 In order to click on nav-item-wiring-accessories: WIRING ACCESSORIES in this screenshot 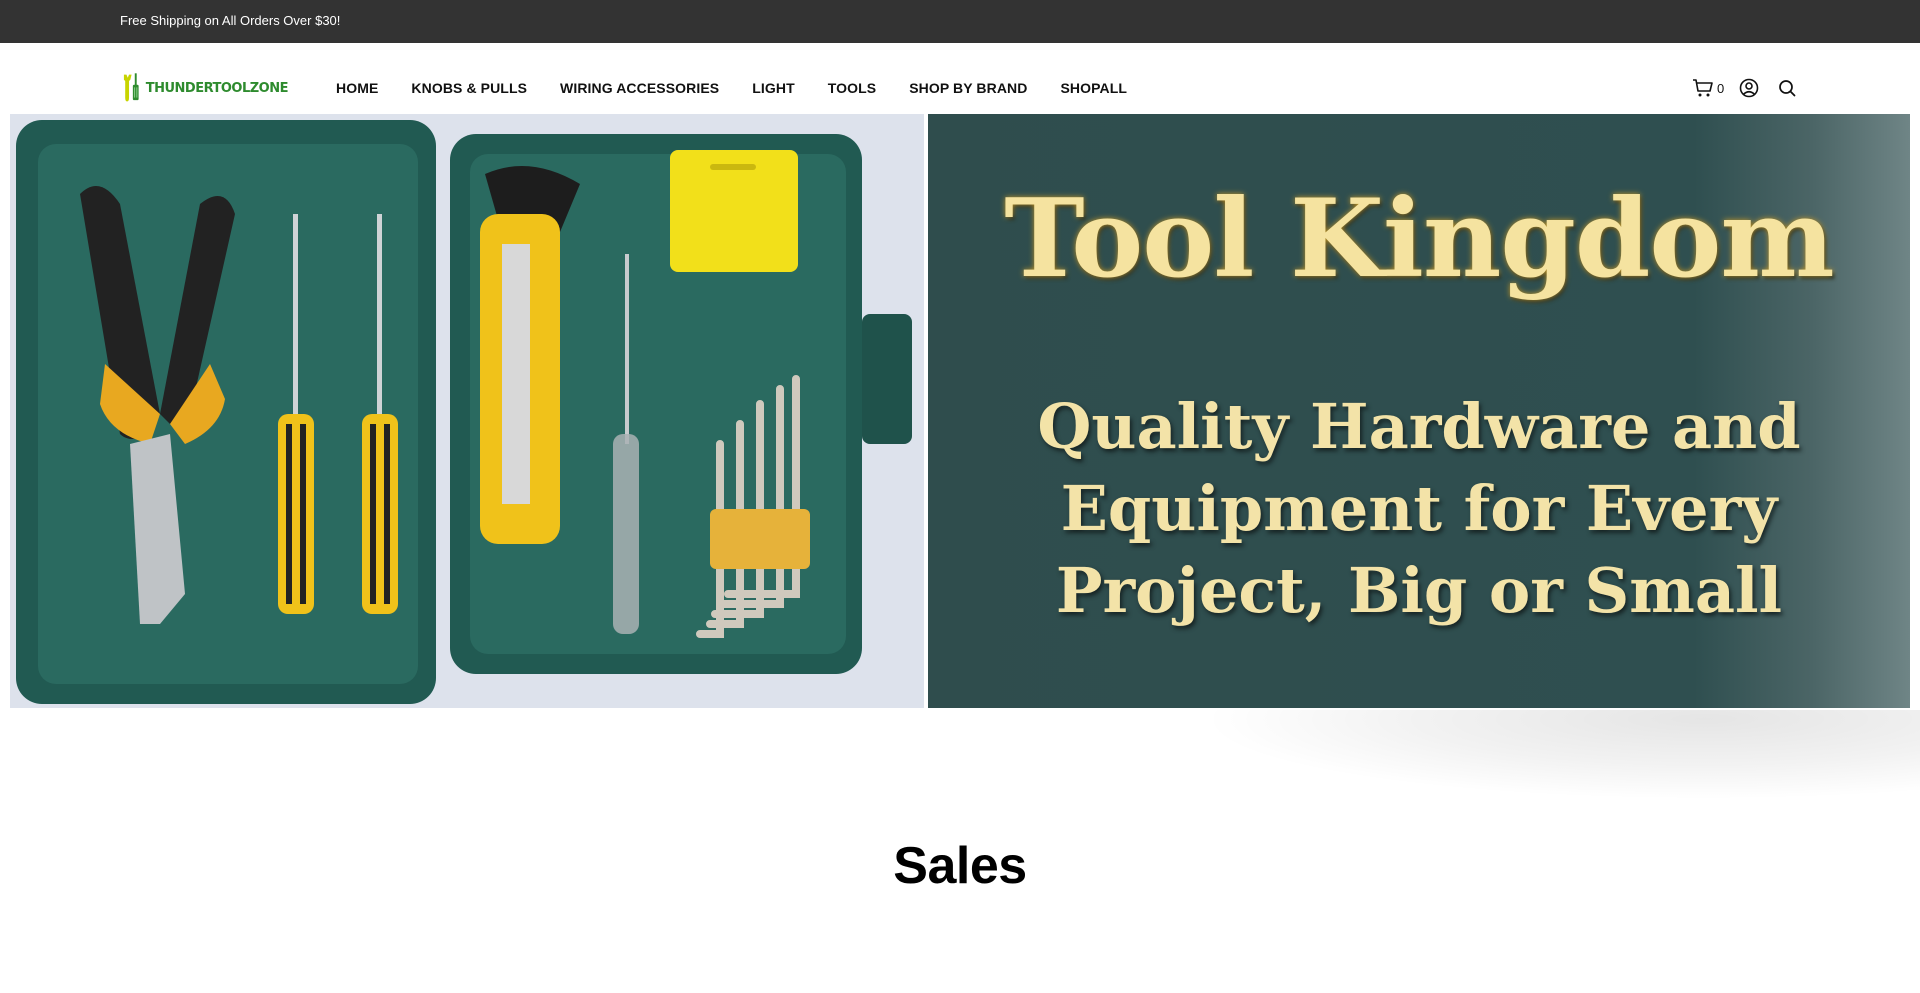, I will do `click(639, 88)`.